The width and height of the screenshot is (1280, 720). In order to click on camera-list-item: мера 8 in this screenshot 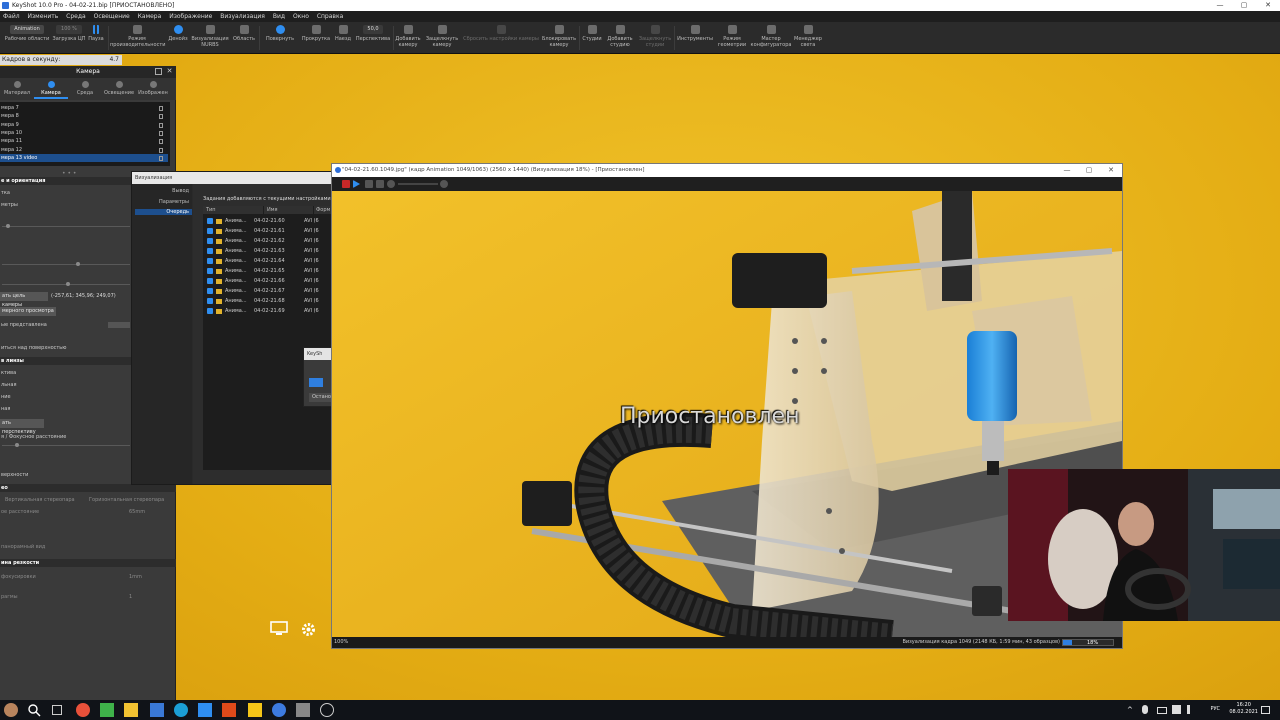, I will do `click(84, 116)`.